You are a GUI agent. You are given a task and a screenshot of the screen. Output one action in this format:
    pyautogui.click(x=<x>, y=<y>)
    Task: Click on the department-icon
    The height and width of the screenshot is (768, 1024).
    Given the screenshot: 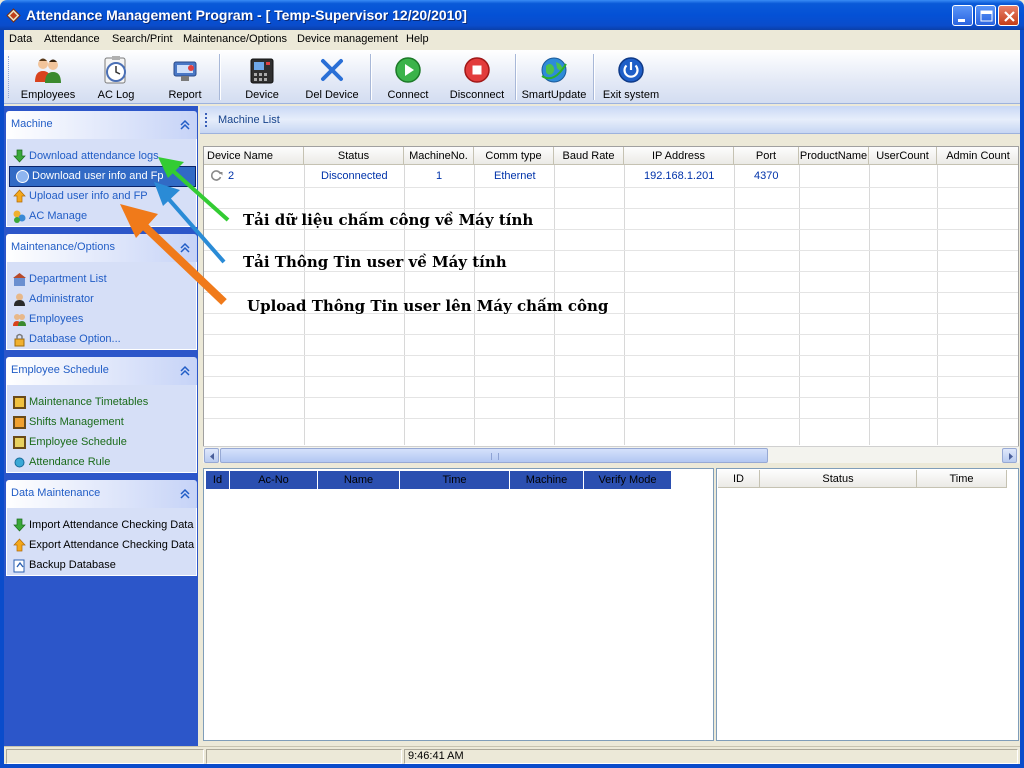 What is the action you would take?
    pyautogui.click(x=19, y=279)
    